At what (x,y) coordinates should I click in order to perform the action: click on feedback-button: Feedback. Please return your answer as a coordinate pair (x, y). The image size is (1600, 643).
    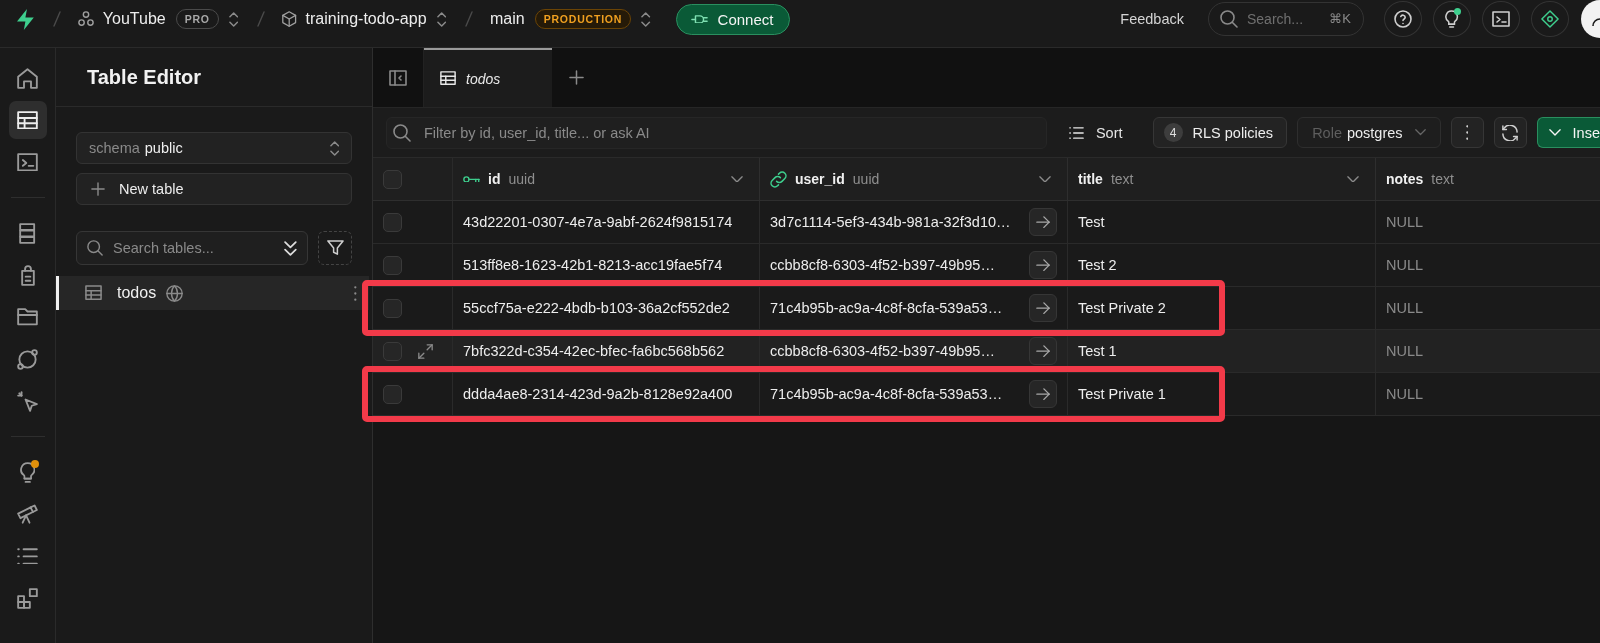
    Looking at the image, I should click on (1152, 19).